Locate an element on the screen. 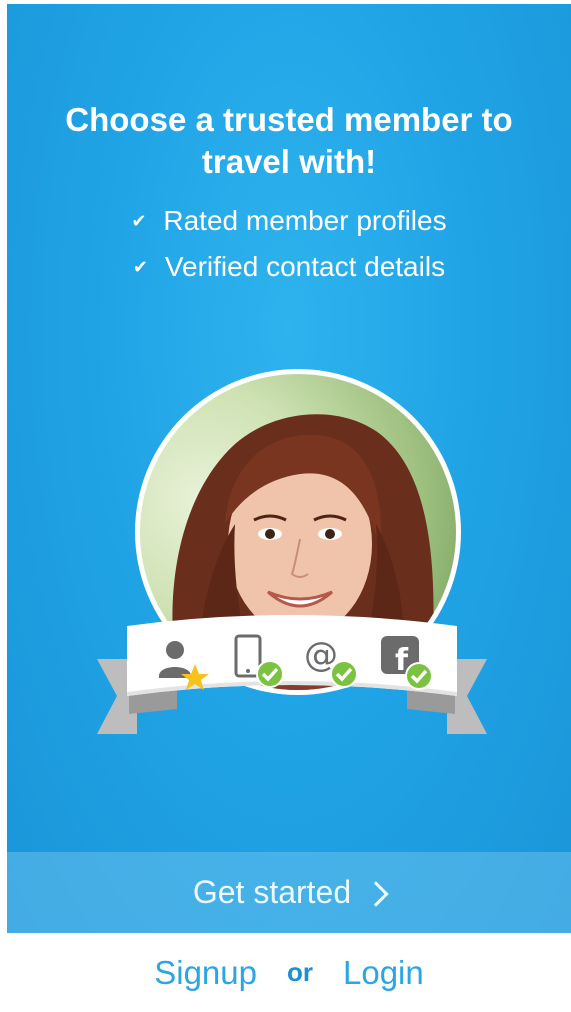 This screenshot has width=571, height=1012. headline-line-1: Choose a trusted member to is located at coordinates (289, 119).